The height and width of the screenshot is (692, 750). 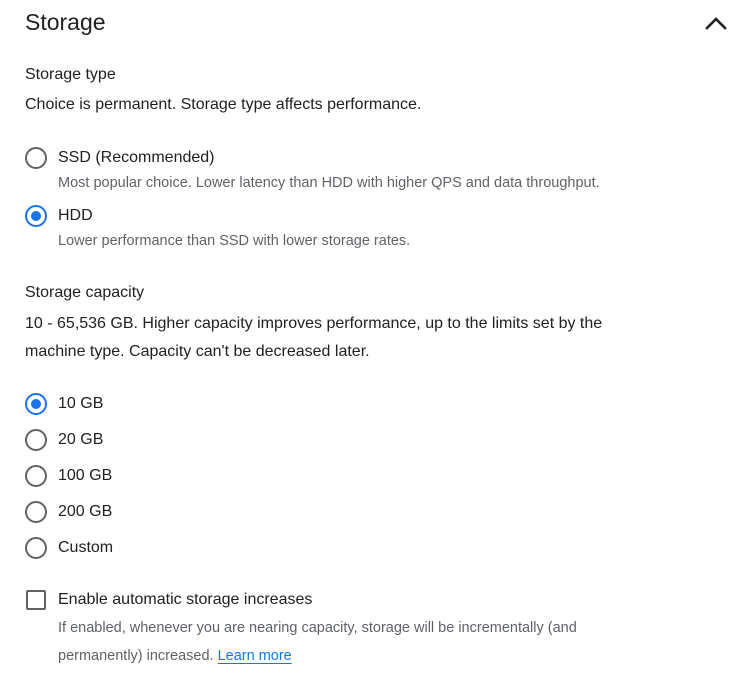 What do you see at coordinates (36, 600) in the screenshot?
I see `auto-increase-checkbox` at bounding box center [36, 600].